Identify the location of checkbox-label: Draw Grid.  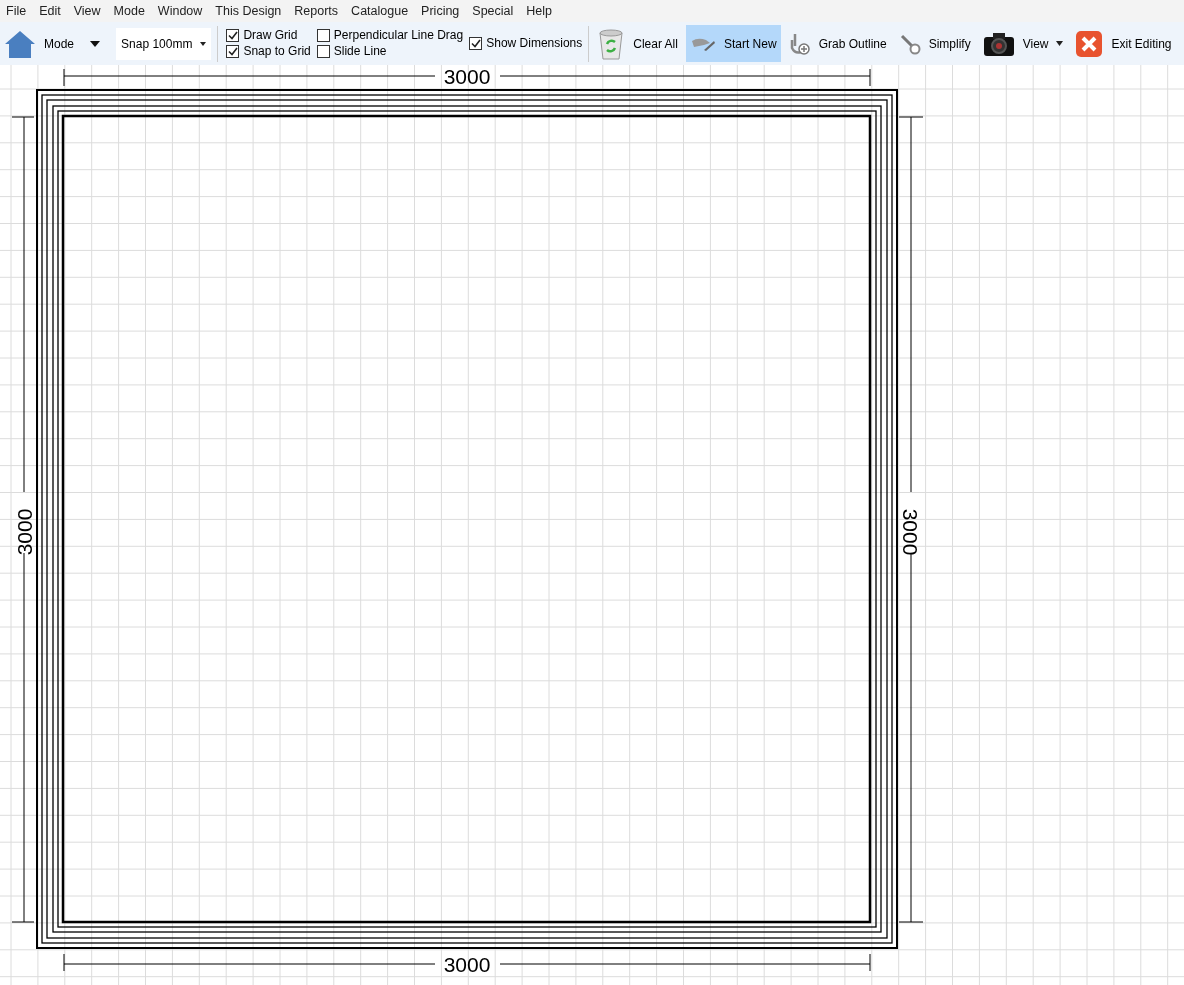
(270, 35).